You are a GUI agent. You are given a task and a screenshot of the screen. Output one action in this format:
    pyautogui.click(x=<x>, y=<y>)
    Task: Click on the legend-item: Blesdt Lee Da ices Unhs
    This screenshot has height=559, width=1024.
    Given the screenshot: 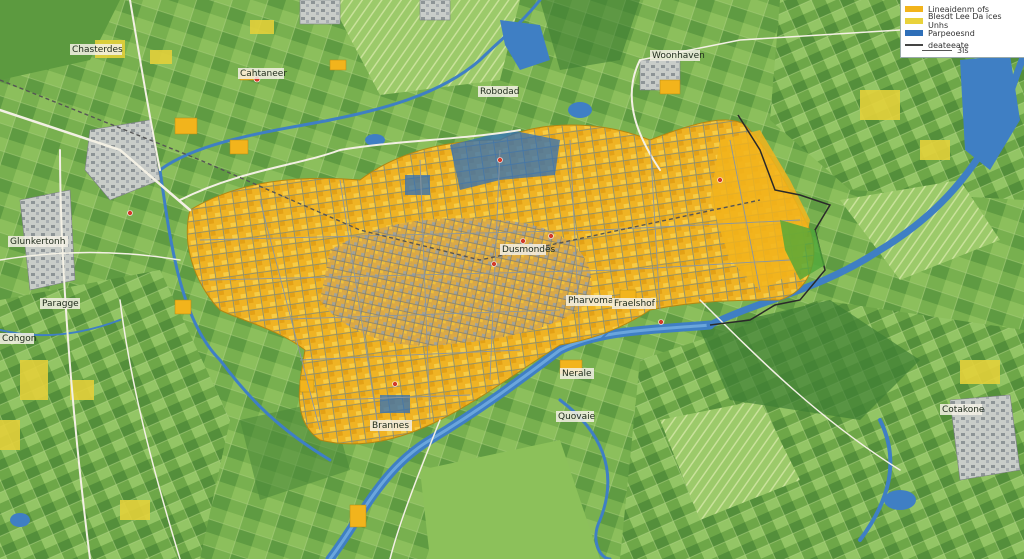 What is the action you would take?
    pyautogui.click(x=962, y=21)
    